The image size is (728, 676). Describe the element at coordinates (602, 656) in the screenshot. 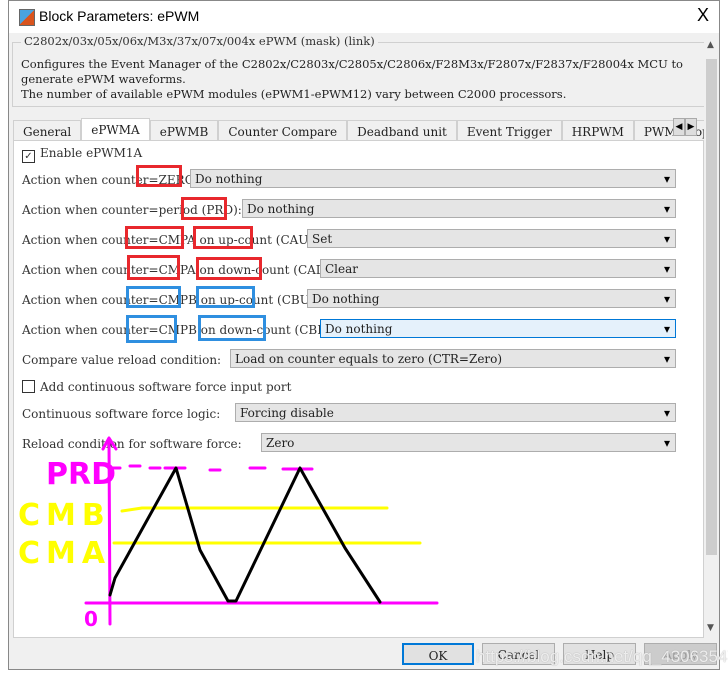

I see `watermark: https://blog.csdn.net/qq_43063547` at that location.